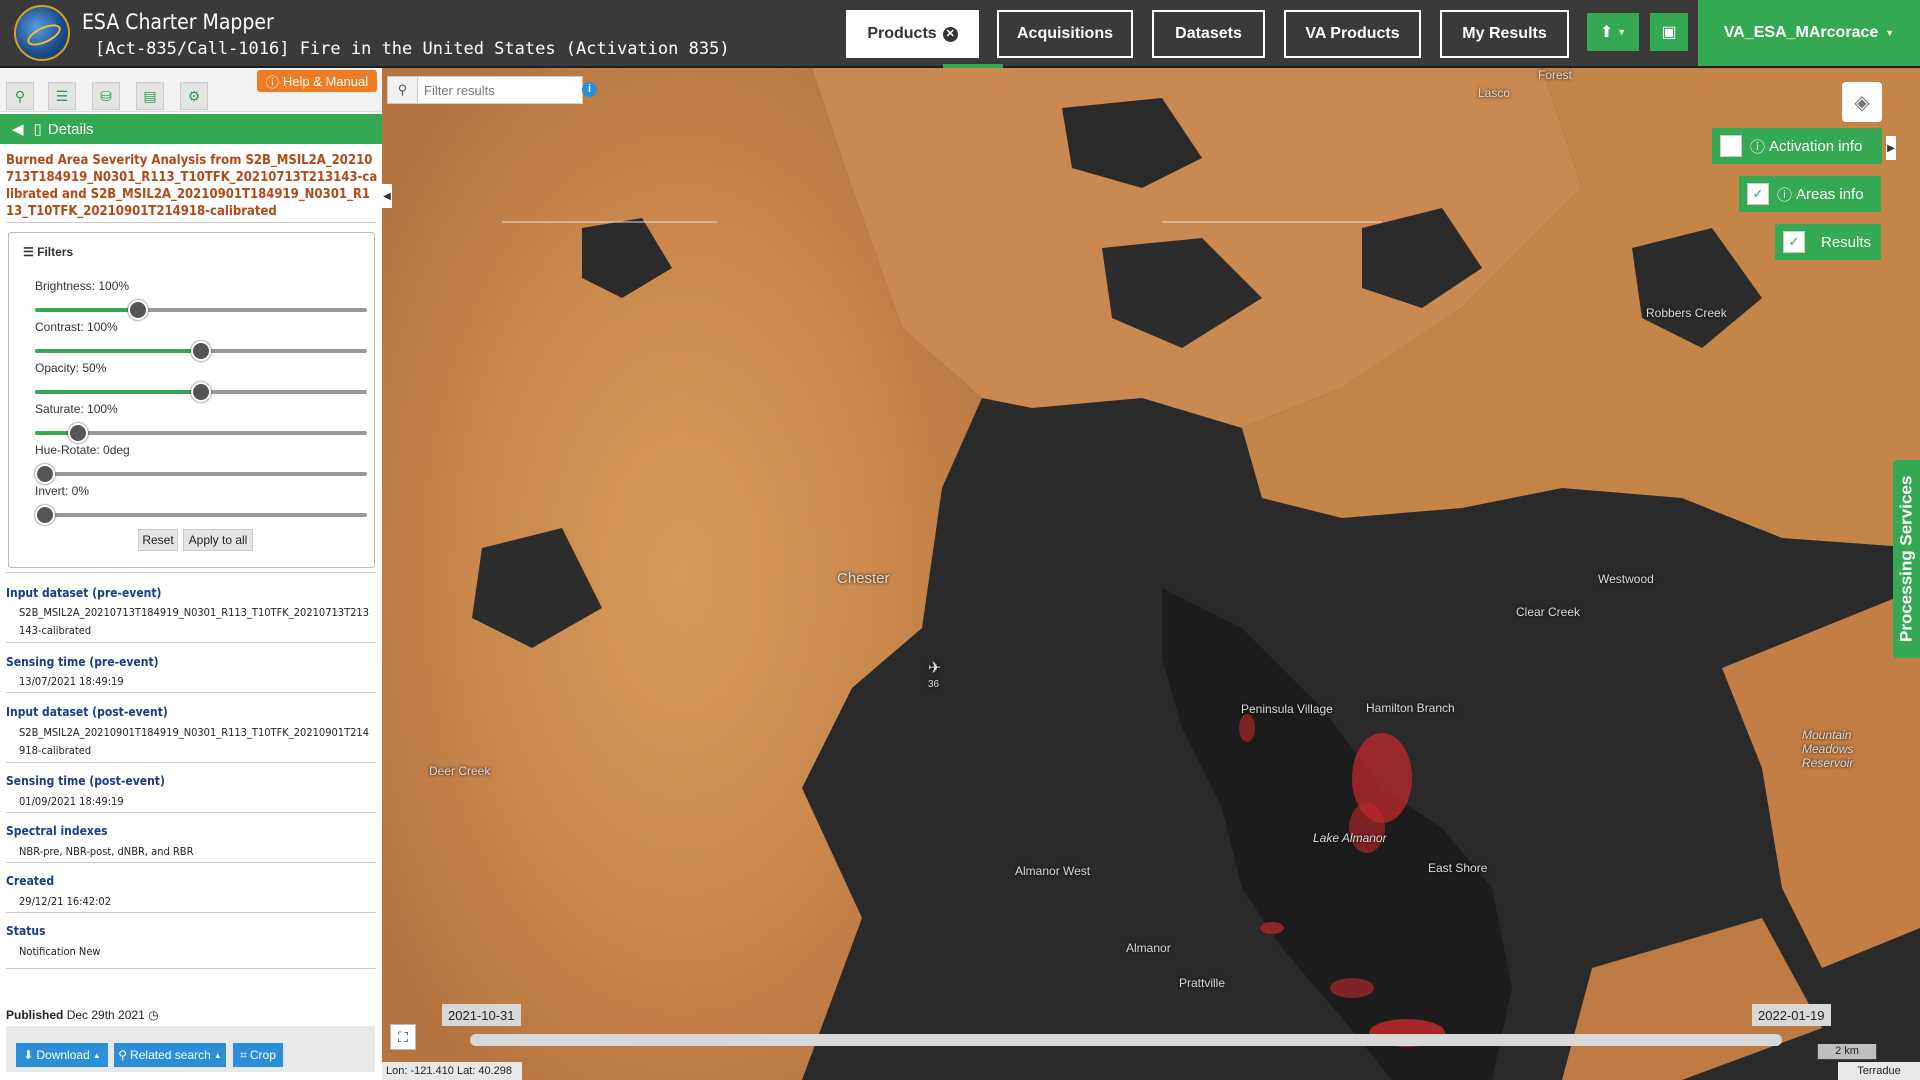 This screenshot has height=1080, width=1920. What do you see at coordinates (1821, 778) in the screenshot?
I see `land-area` at bounding box center [1821, 778].